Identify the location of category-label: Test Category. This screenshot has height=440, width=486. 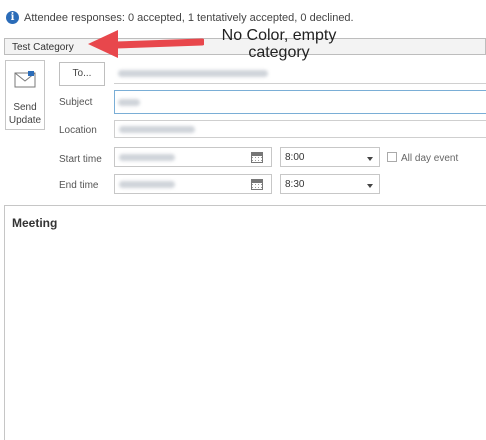
(43, 47).